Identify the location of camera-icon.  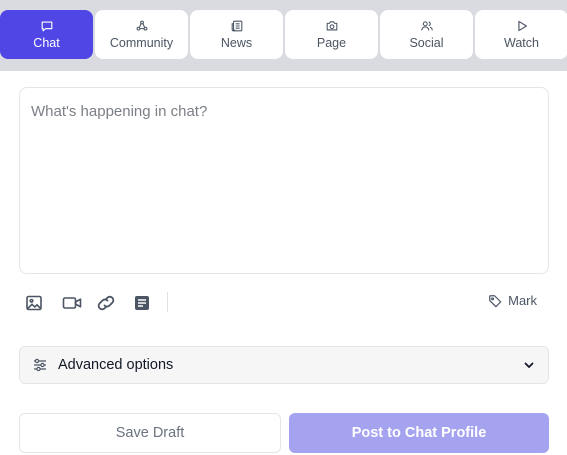
(331, 26).